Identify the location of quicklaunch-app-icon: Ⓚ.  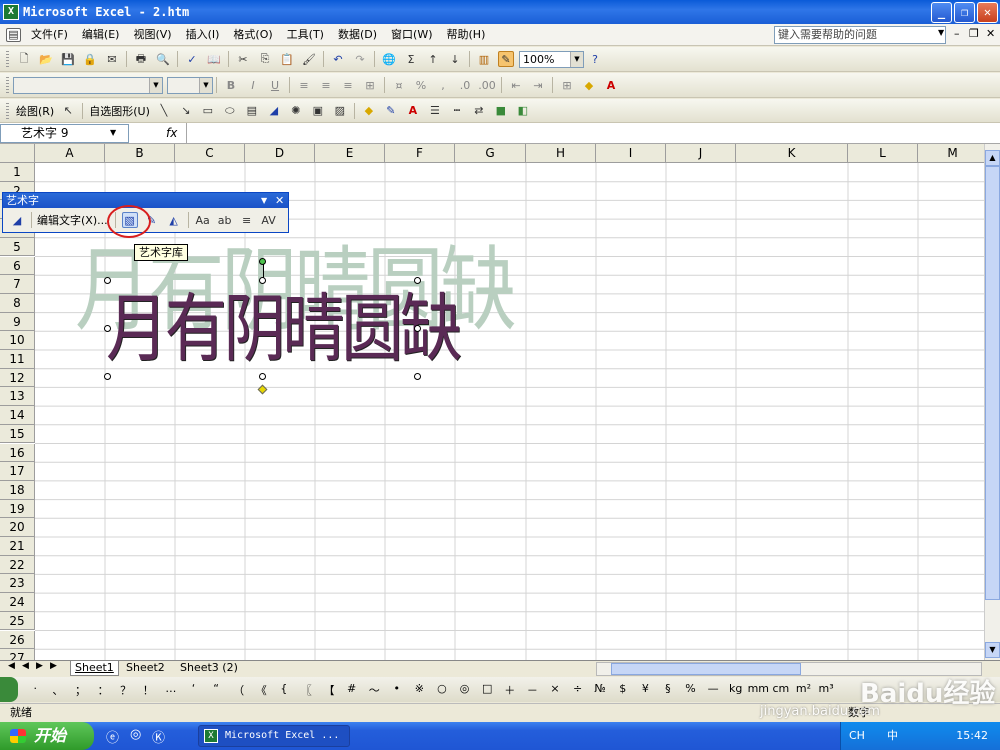
(158, 736).